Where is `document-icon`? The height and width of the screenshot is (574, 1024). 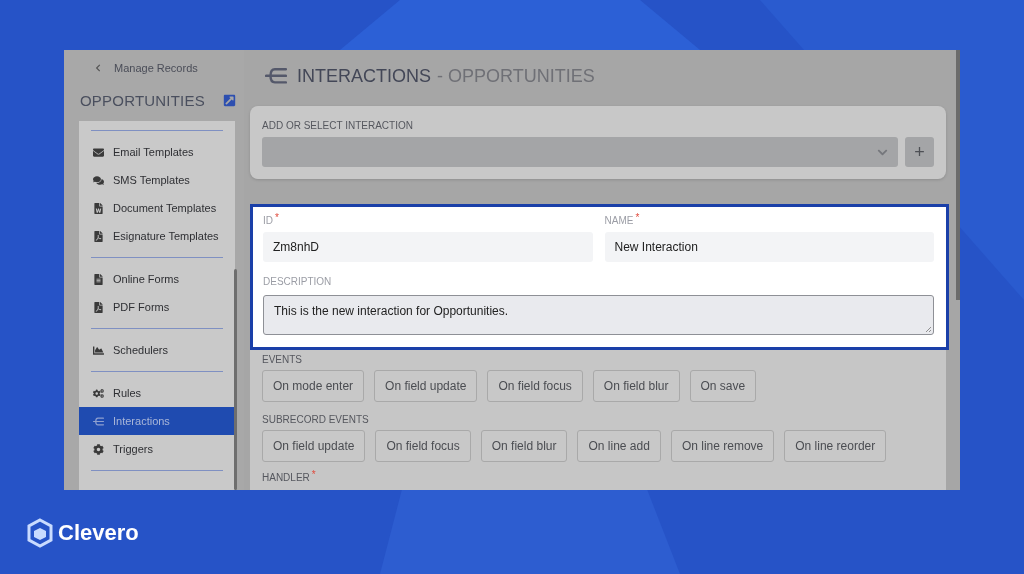
document-icon is located at coordinates (98, 208).